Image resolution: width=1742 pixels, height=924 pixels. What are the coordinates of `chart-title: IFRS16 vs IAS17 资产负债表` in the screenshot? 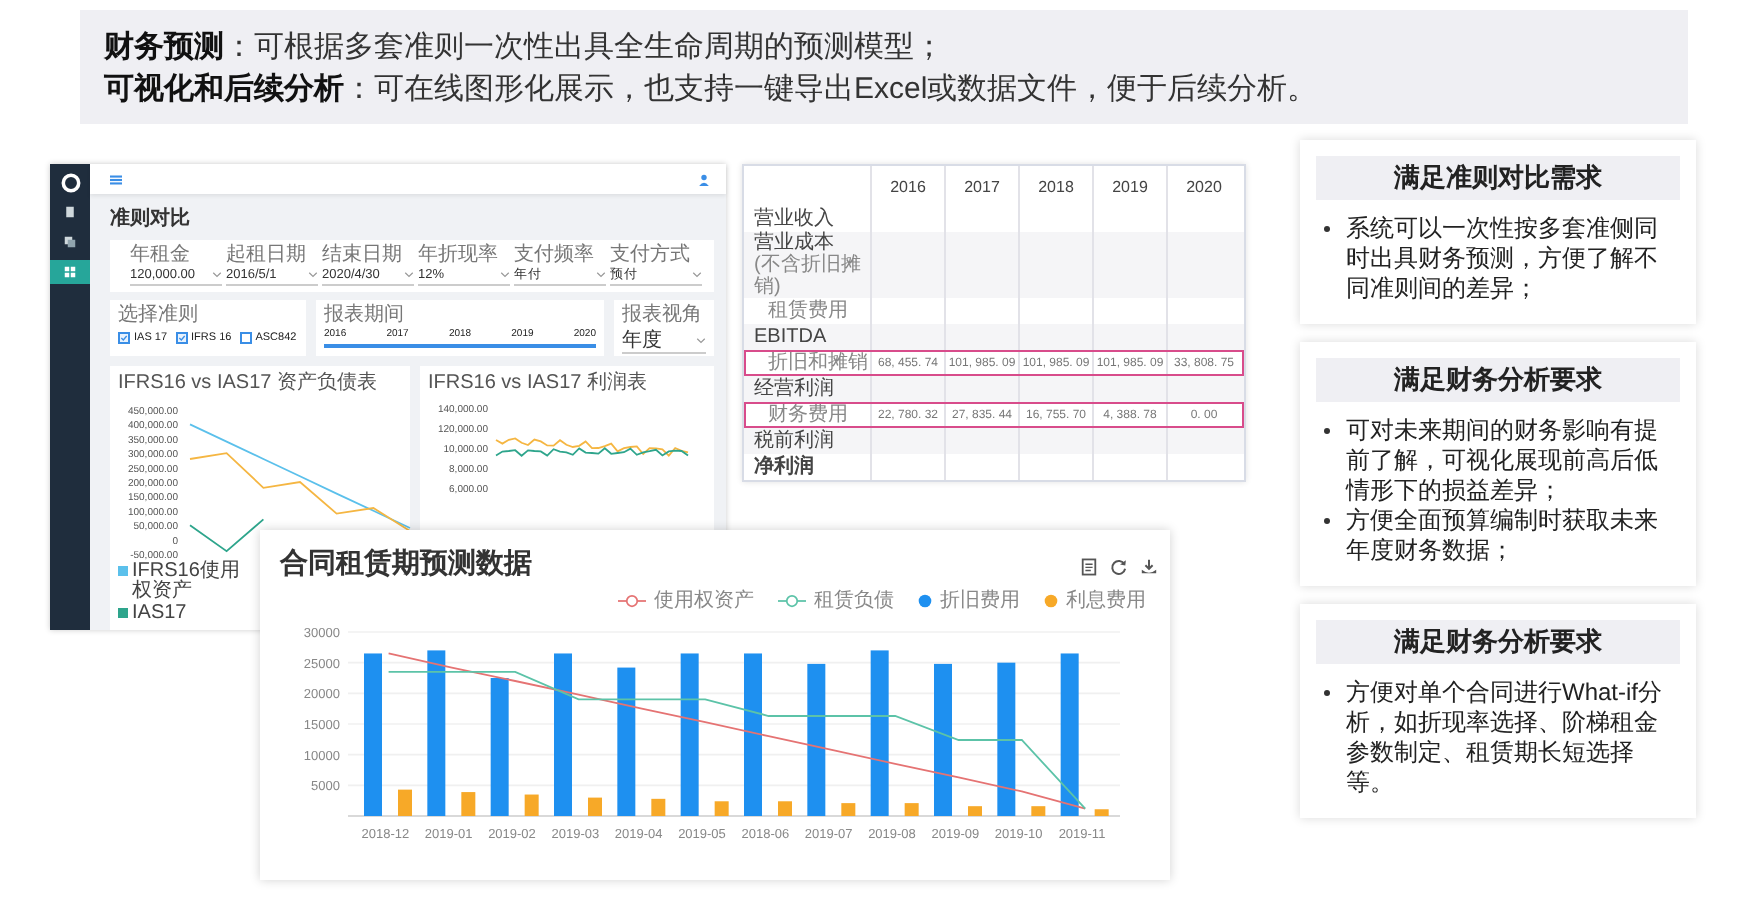 It's located at (248, 384).